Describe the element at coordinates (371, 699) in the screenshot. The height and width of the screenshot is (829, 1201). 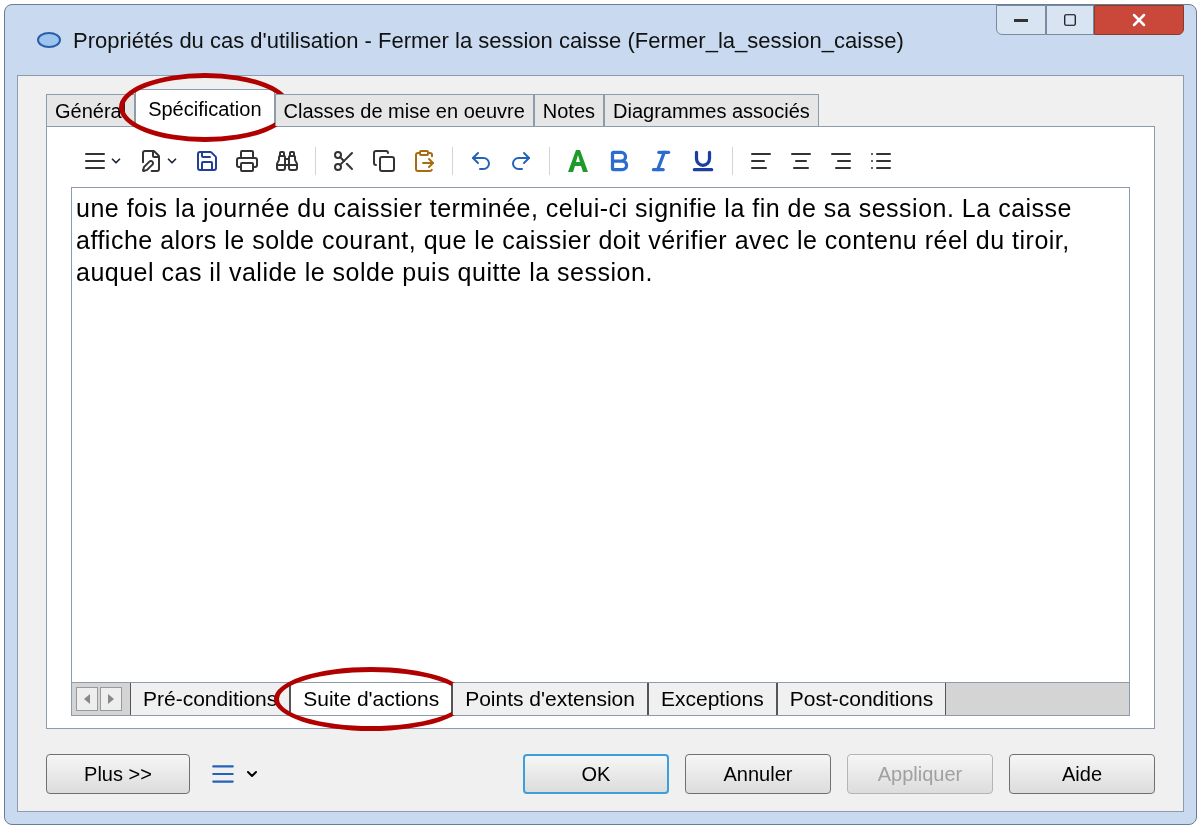
I see `sheet-tab: Suite d'actions` at that location.